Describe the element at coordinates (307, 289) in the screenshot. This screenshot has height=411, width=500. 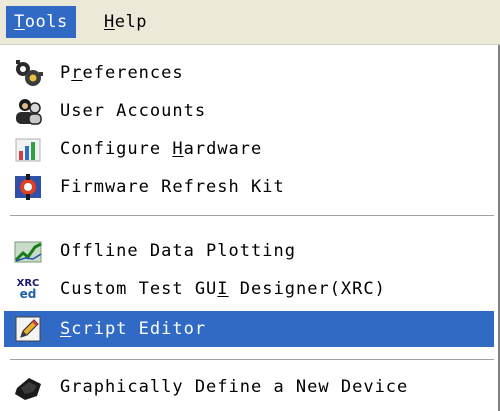
I see `label-text: Designer(XRC)` at that location.